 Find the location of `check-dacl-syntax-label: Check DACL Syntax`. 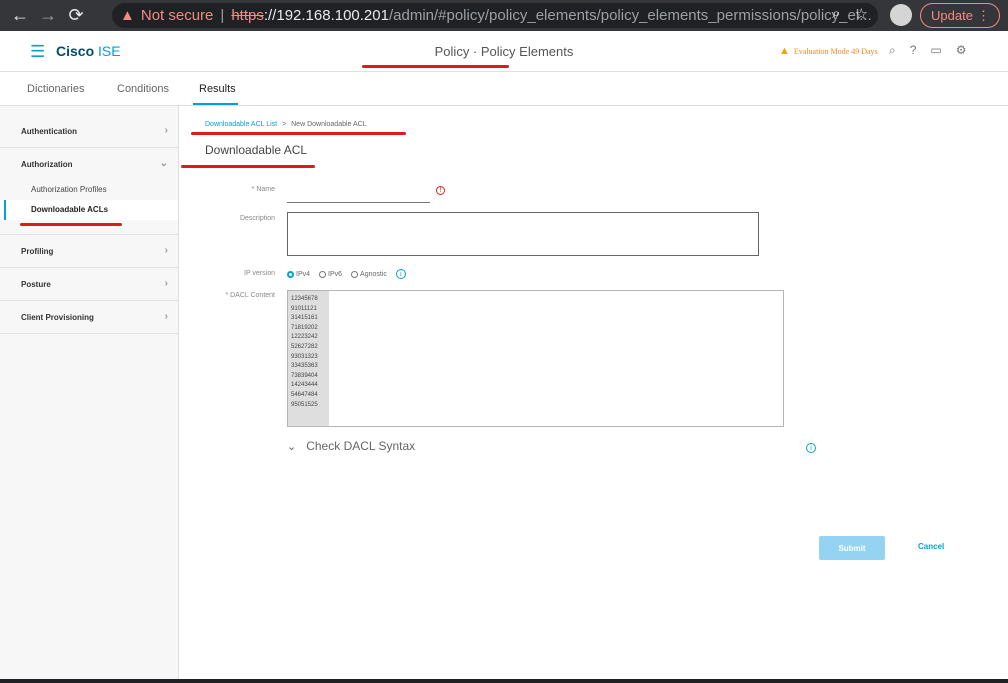

check-dacl-syntax-label: Check DACL Syntax is located at coordinates (361, 446).